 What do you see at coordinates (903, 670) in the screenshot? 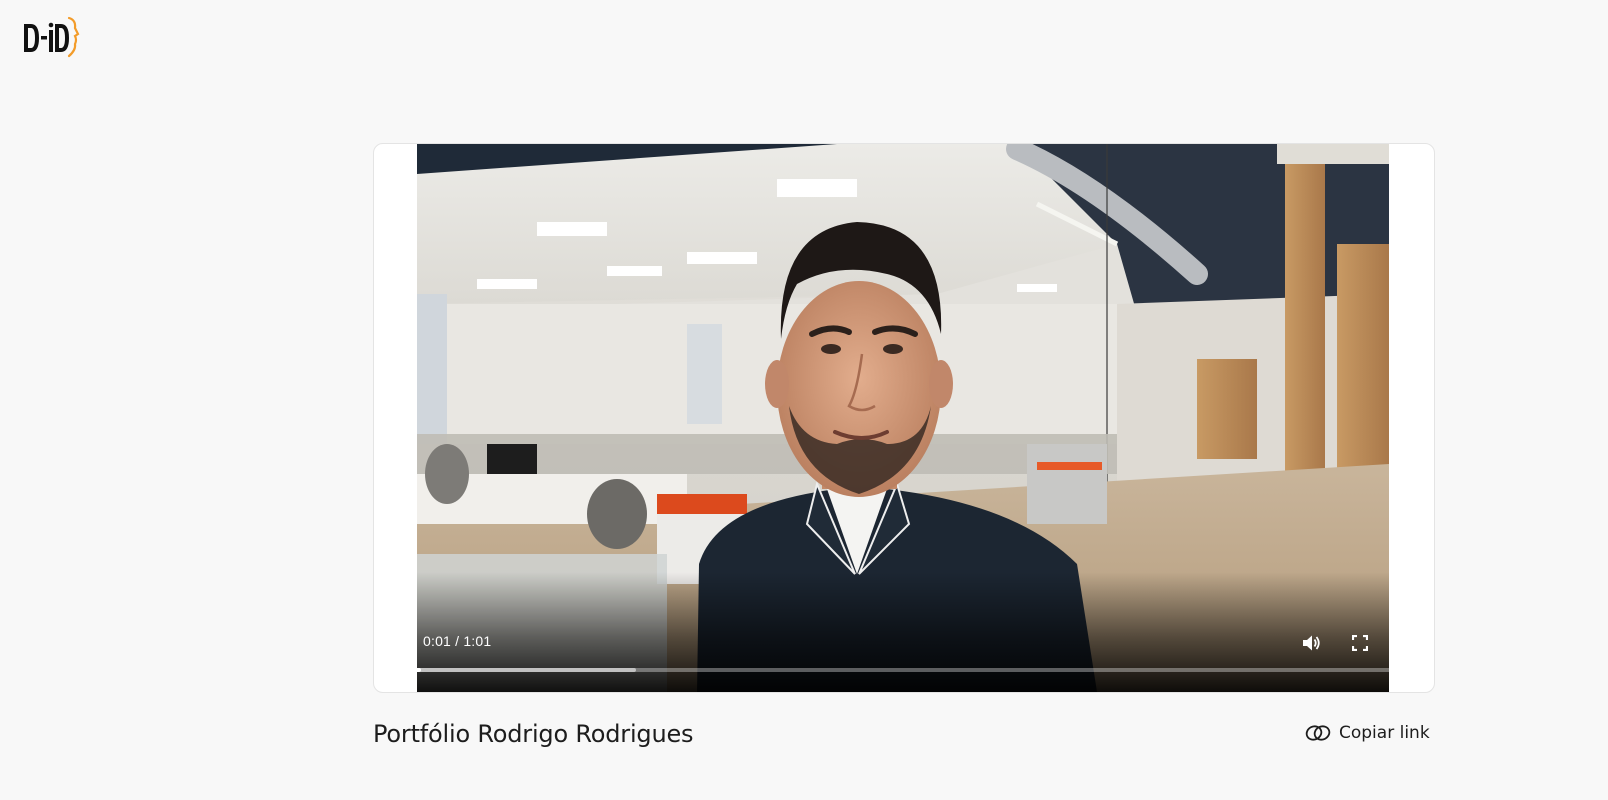
I see `progress-bar` at bounding box center [903, 670].